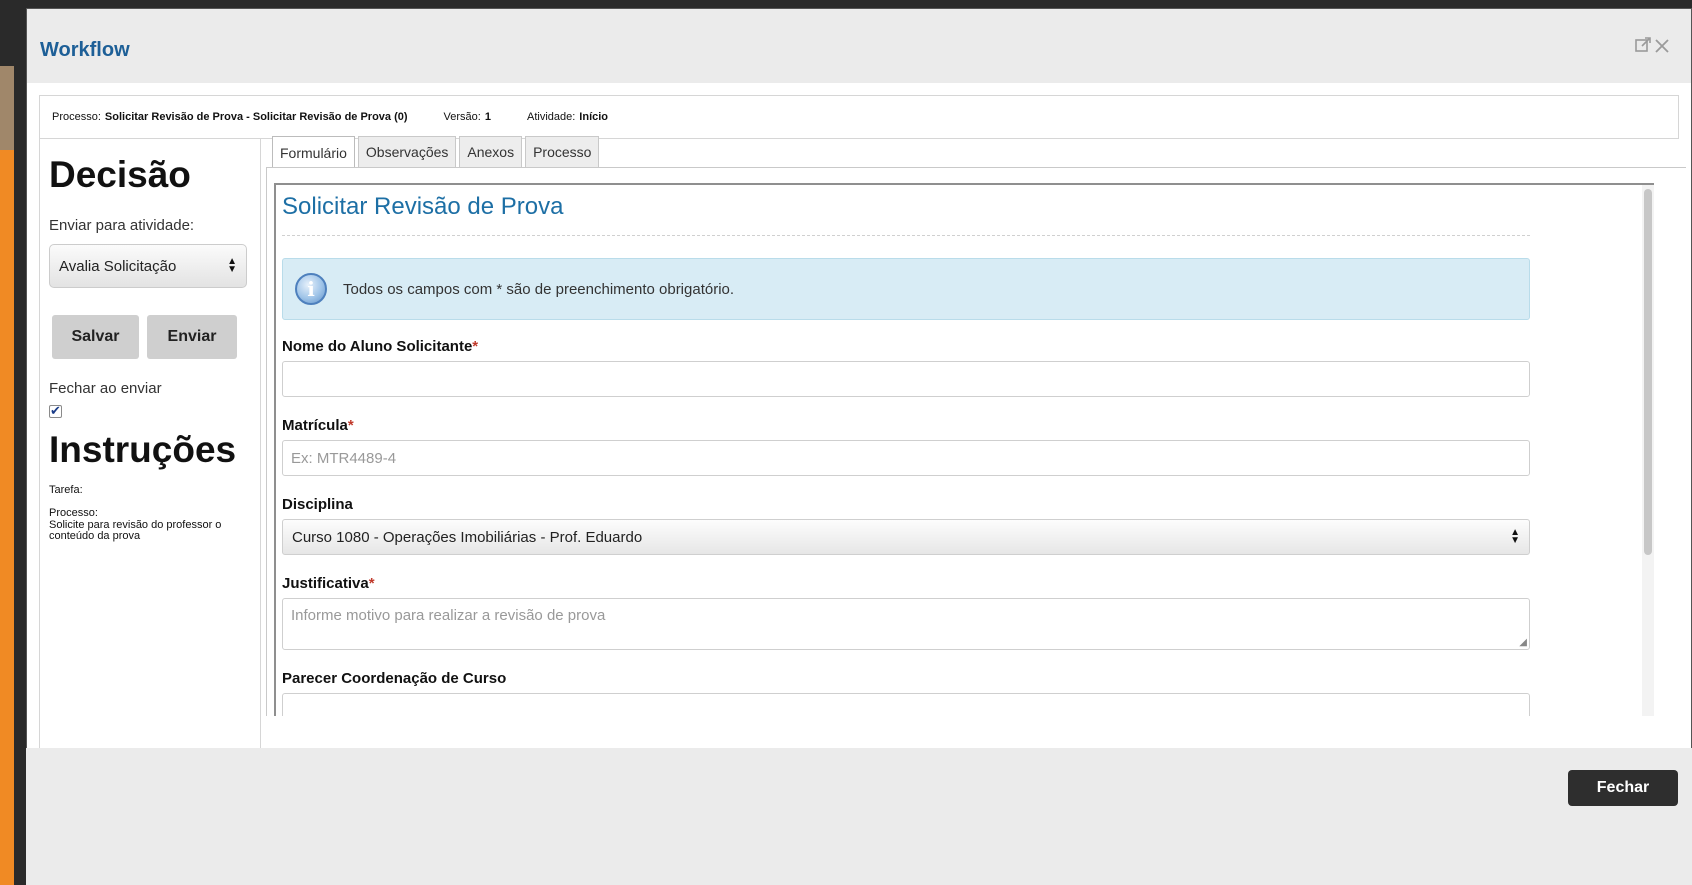 The width and height of the screenshot is (1692, 885). Describe the element at coordinates (380, 346) in the screenshot. I see `nome-label: Nome do Aluno Solicitante*` at that location.